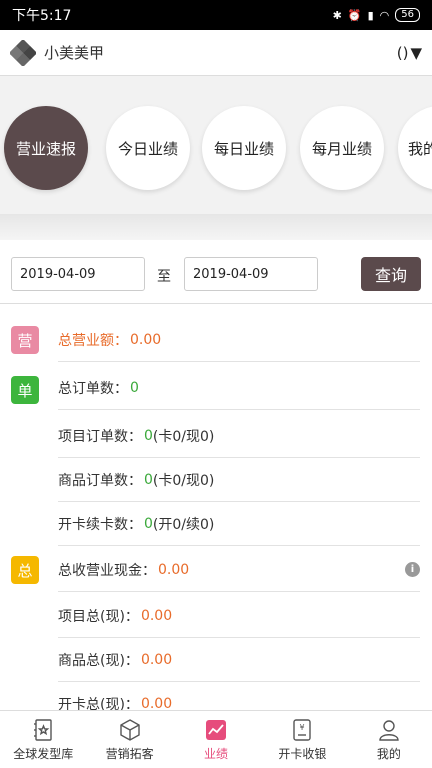 This screenshot has height=768, width=432. What do you see at coordinates (100, 524) in the screenshot?
I see `card-orders-label: 开卡续卡数：` at bounding box center [100, 524].